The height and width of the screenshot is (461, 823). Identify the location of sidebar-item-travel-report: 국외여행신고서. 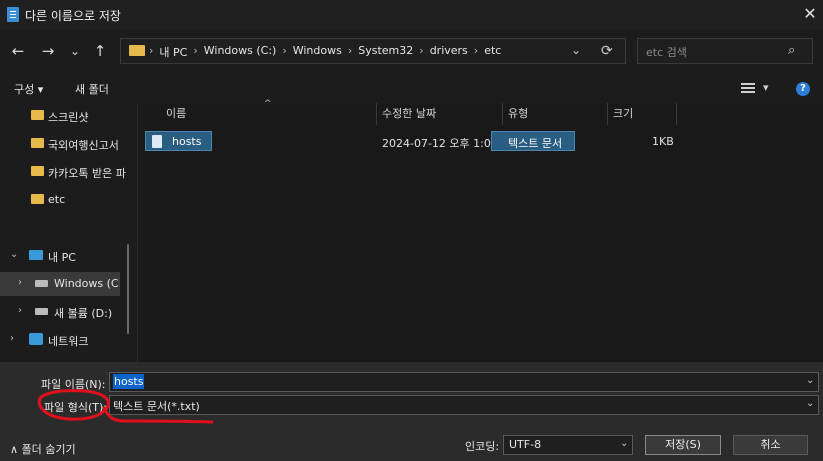
(69, 144).